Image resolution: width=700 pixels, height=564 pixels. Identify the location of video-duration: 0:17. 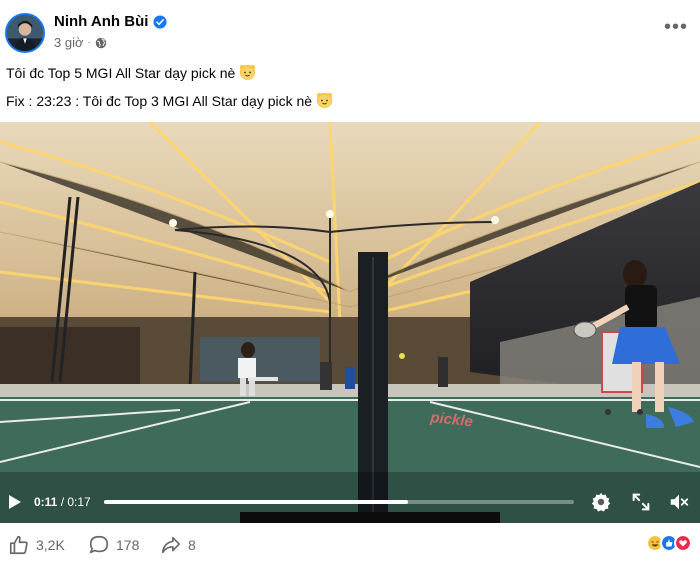
(79, 502).